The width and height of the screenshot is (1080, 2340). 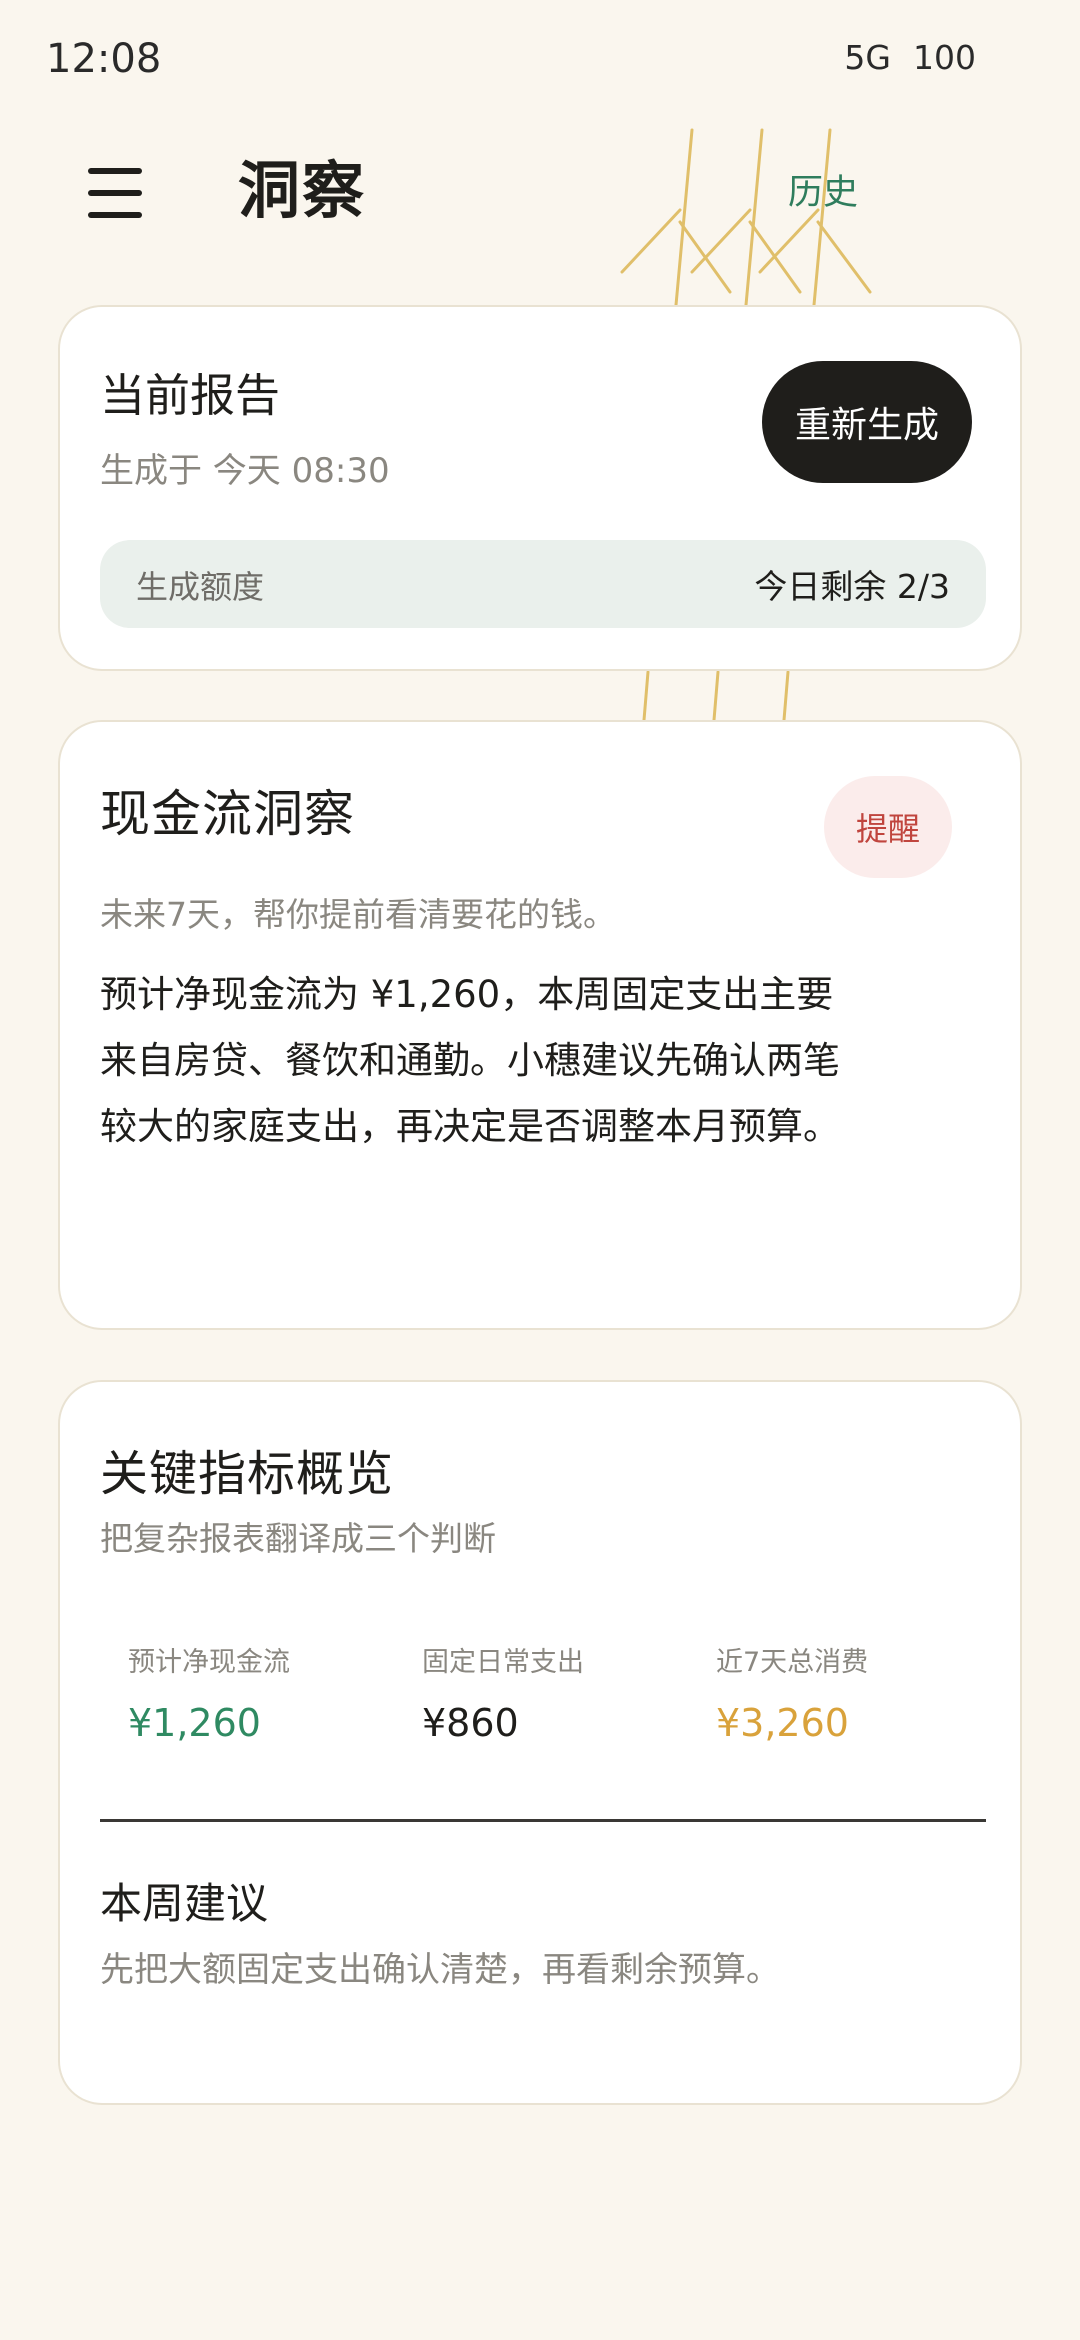 I want to click on metric-7day-spending: 近7天总消费 ¥3,260, so click(x=792, y=1692).